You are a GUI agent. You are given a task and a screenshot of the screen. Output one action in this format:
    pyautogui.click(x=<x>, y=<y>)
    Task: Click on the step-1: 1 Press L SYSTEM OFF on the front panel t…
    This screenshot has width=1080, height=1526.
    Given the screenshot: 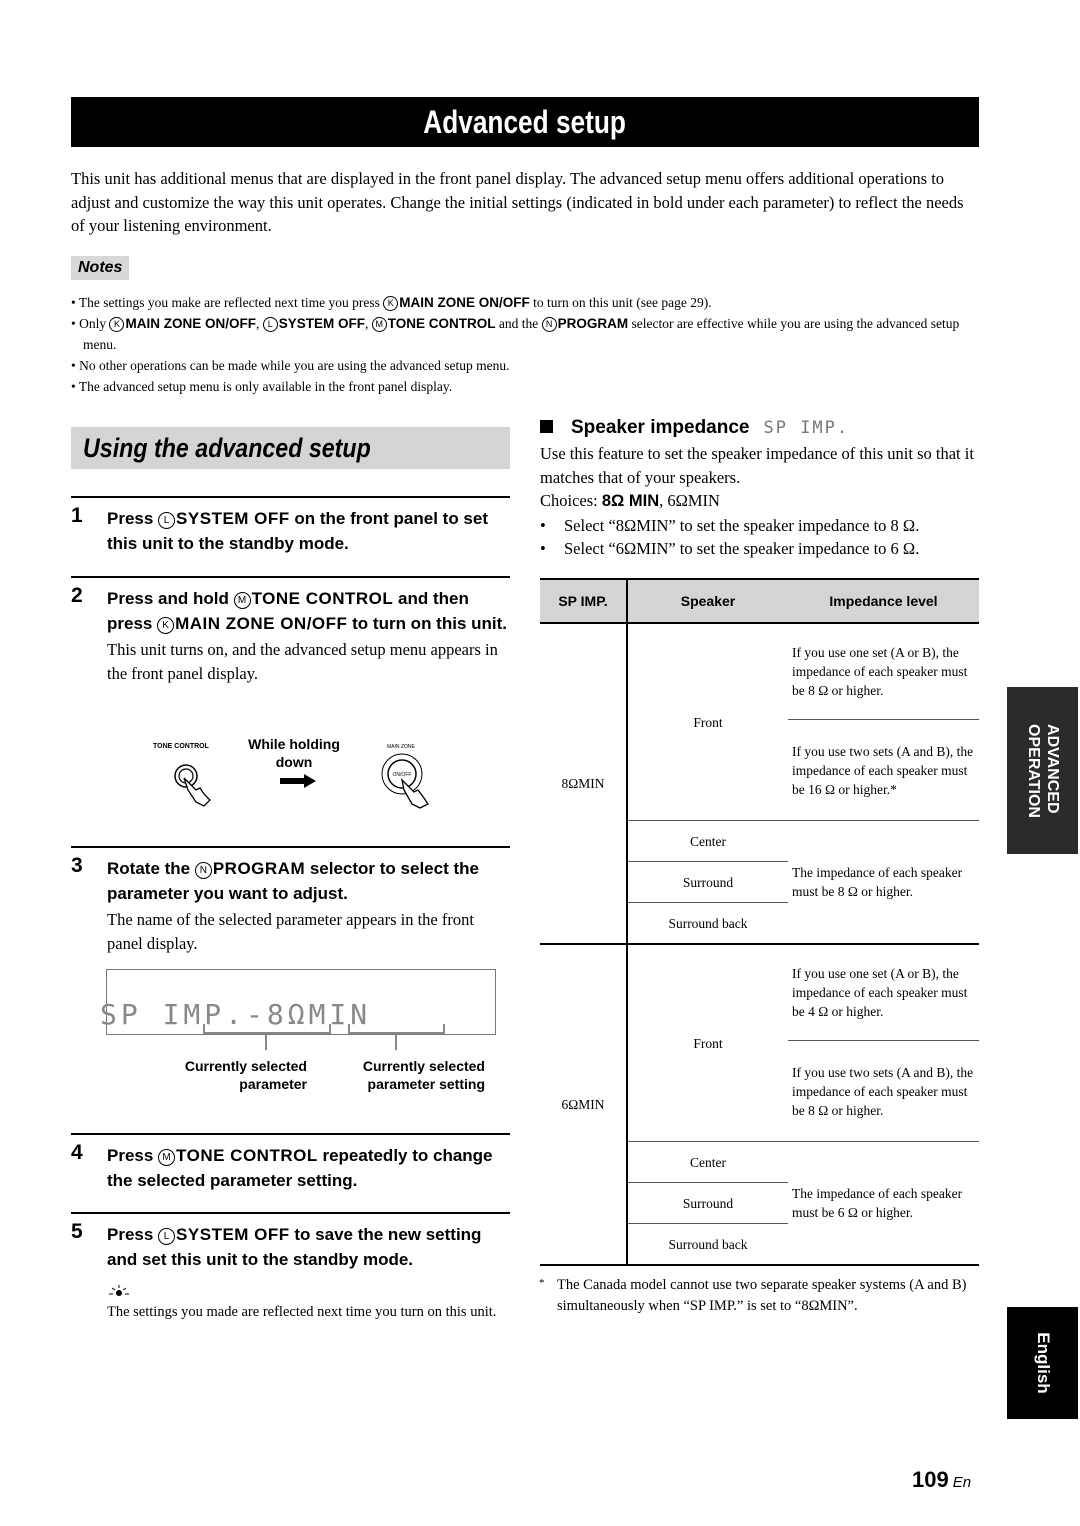 What is the action you would take?
    pyautogui.click(x=290, y=526)
    